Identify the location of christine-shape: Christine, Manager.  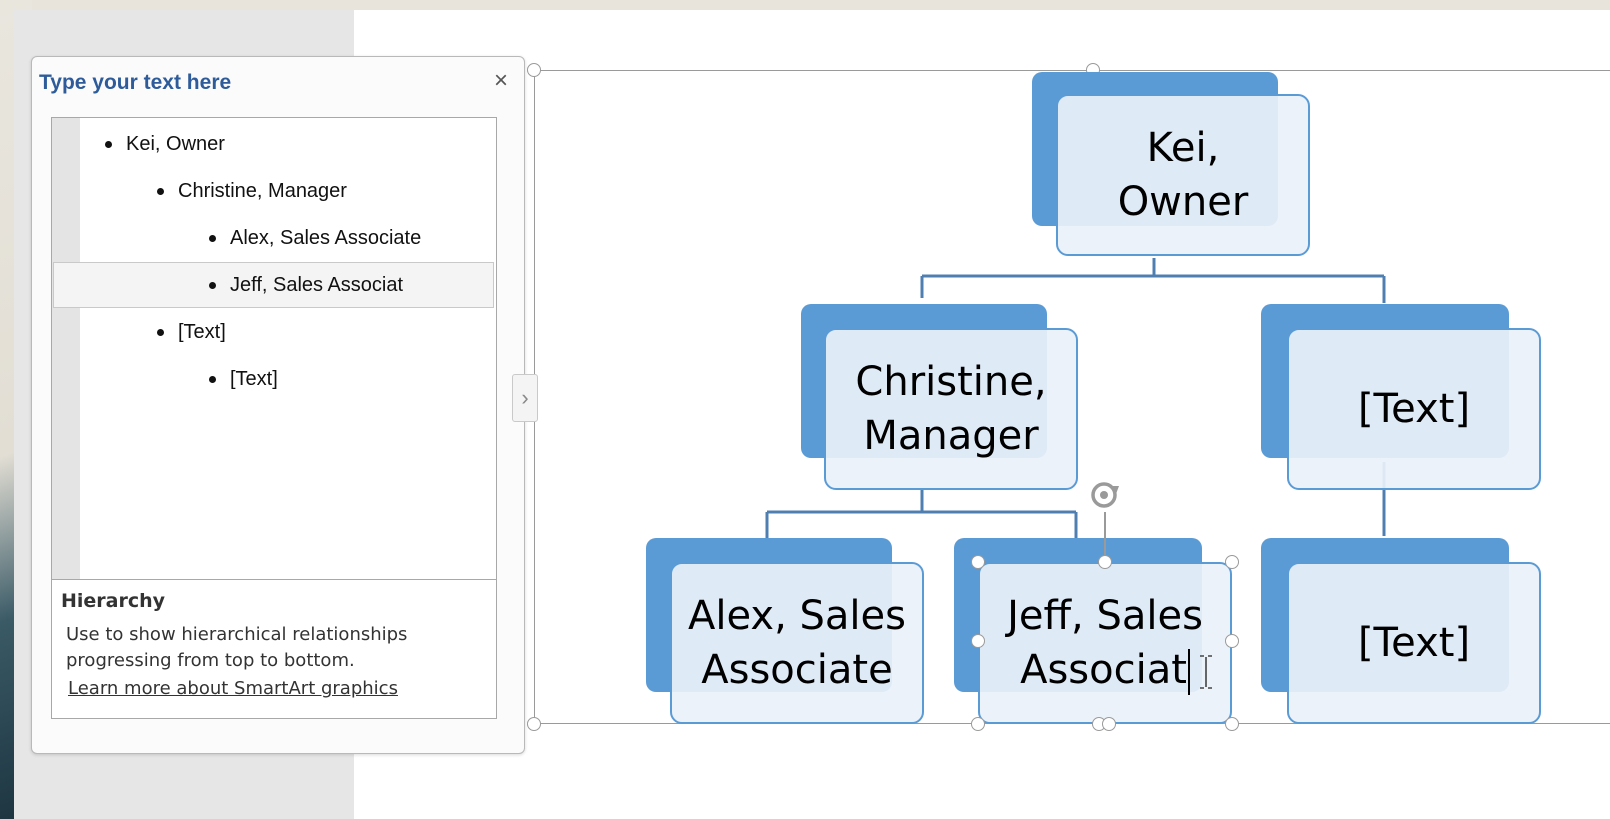
(951, 409).